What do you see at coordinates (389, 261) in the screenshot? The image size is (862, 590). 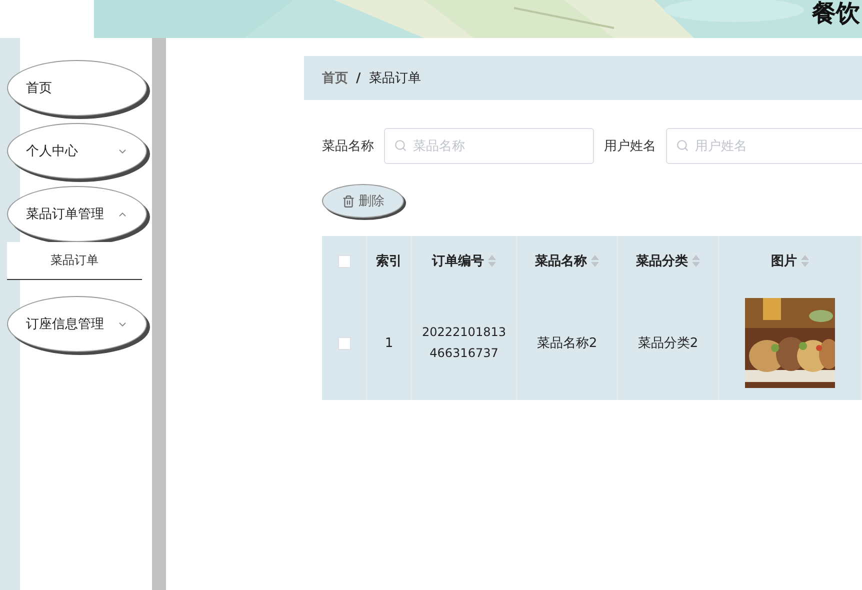 I see `column-header: 索引` at bounding box center [389, 261].